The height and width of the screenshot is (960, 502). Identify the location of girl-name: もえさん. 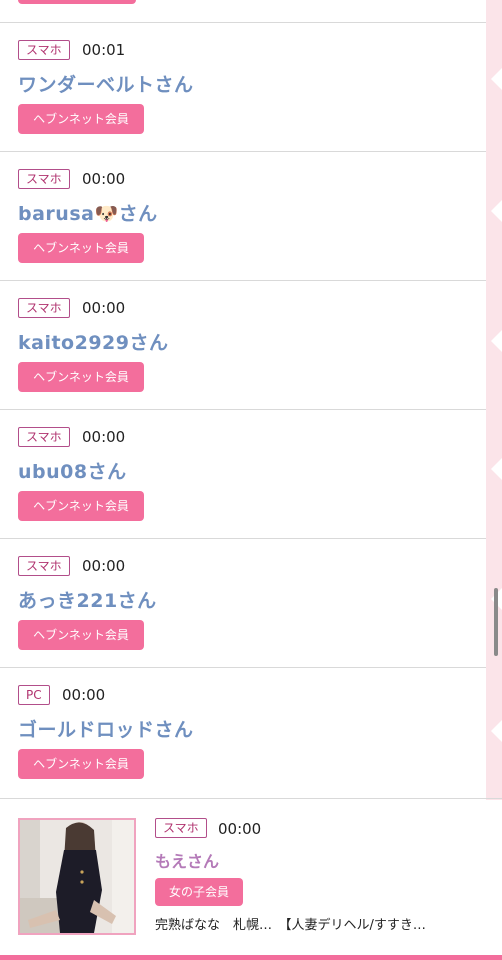
(187, 860).